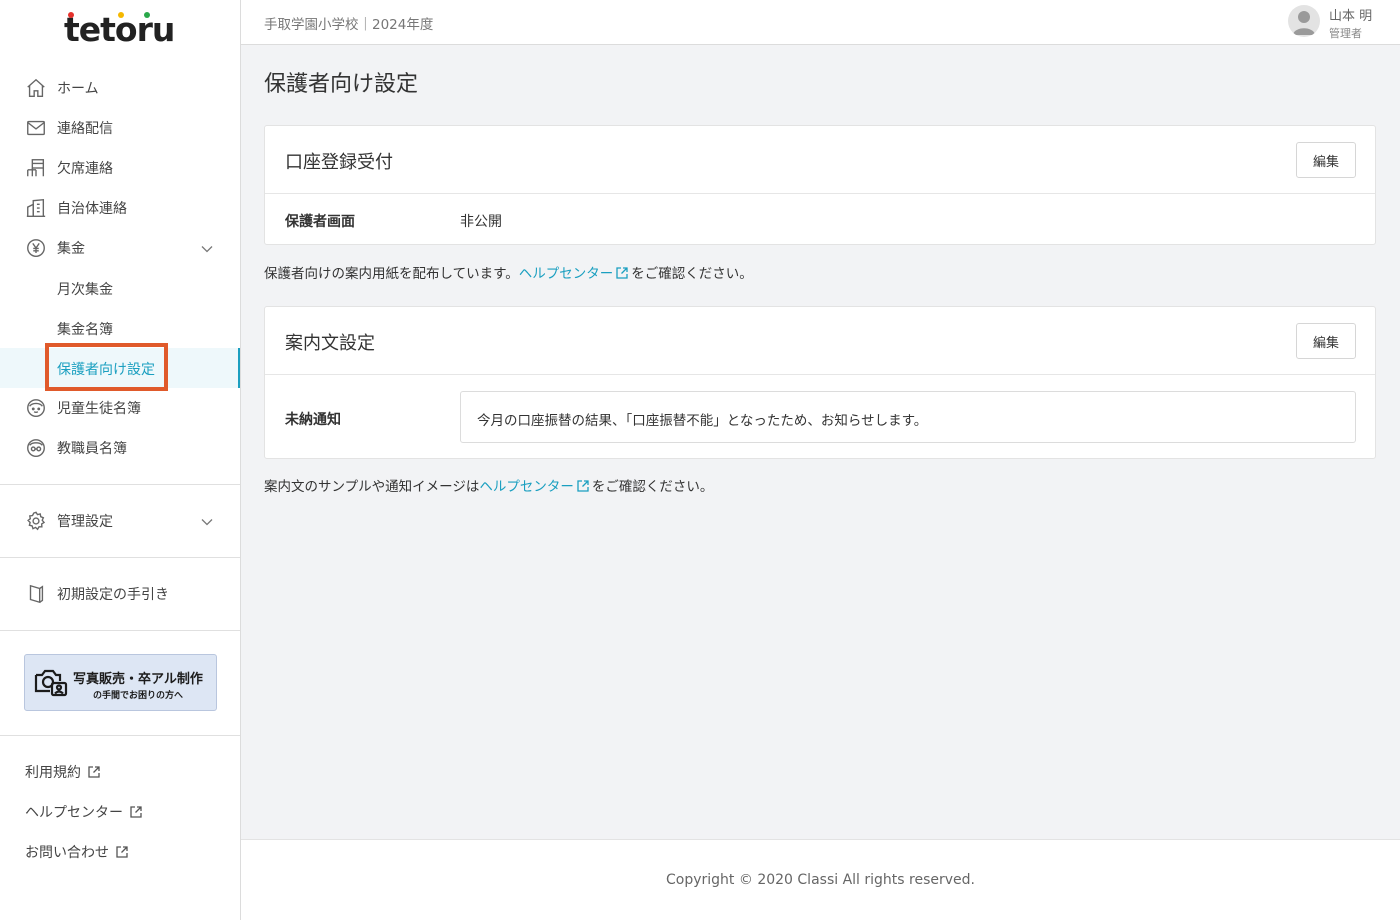  I want to click on unpaid-notice-message: 今月の口座振替の結果、「口座振替不能」となったため、お知らせします。, so click(908, 417).